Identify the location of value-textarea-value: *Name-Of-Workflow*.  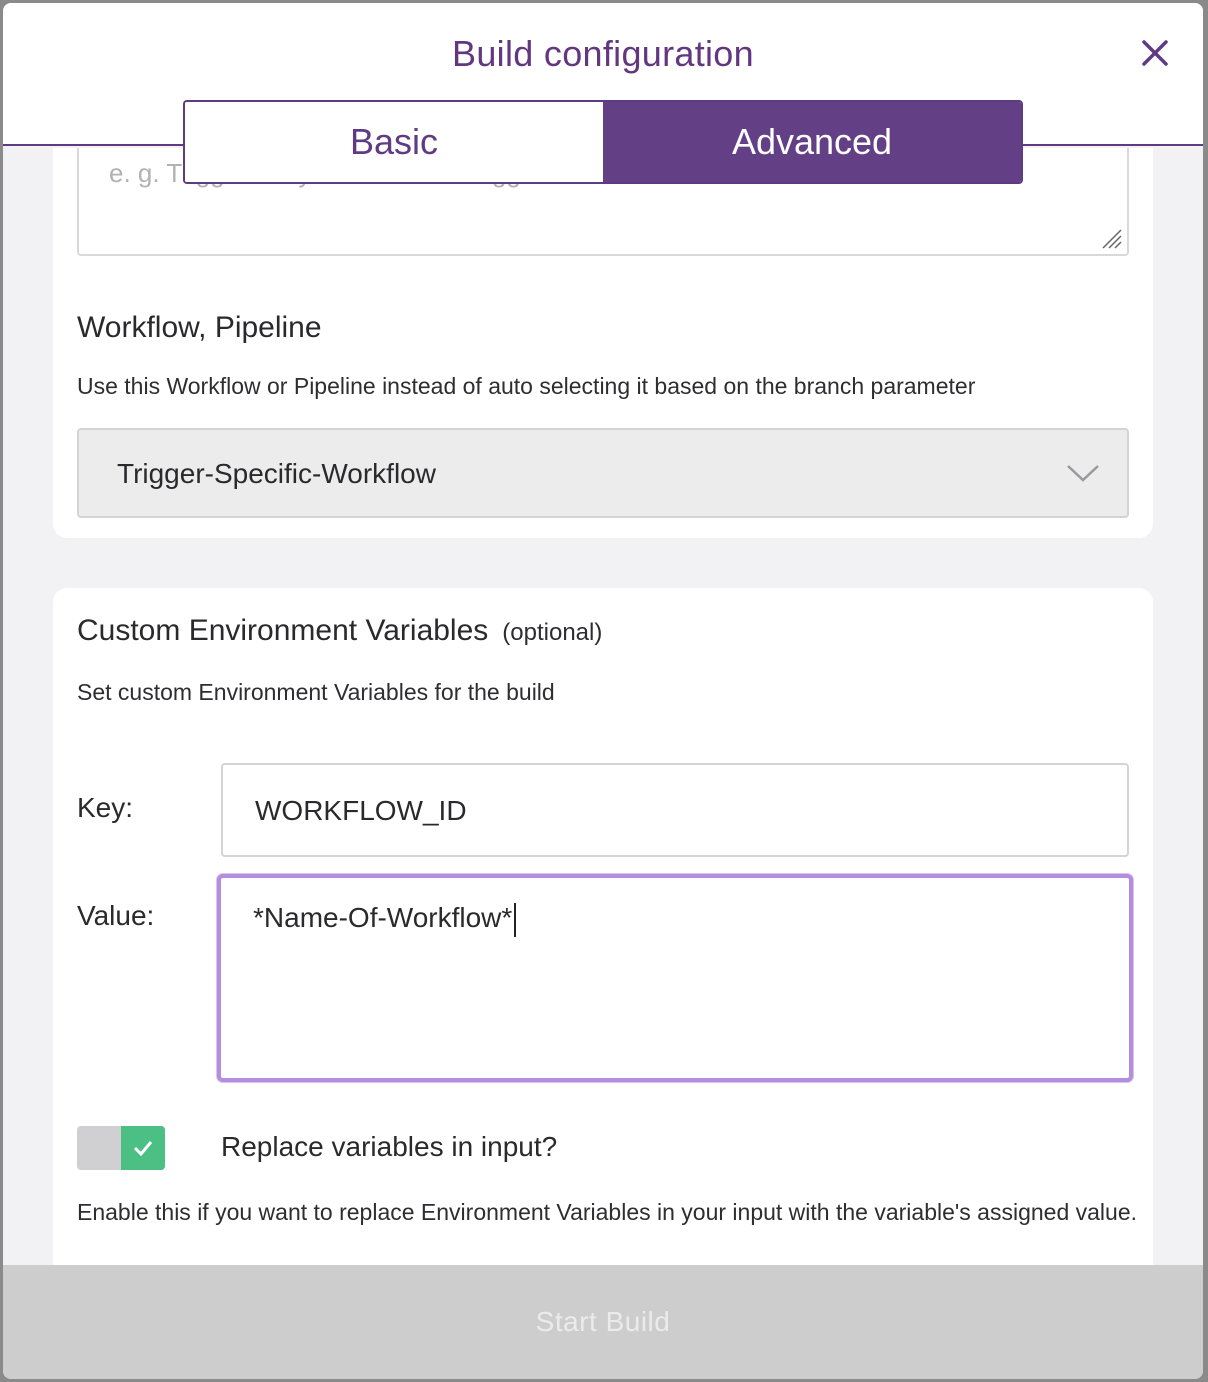
(383, 917).